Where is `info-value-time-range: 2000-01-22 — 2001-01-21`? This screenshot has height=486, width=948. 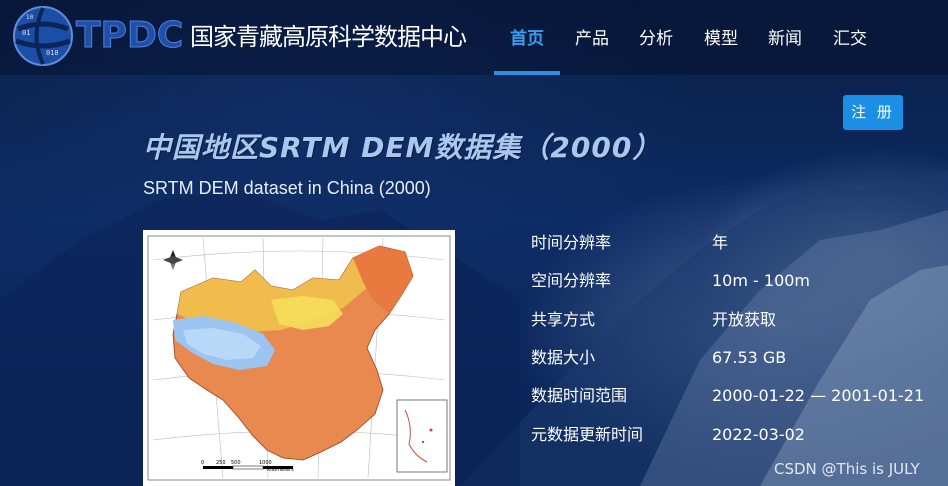 info-value-time-range: 2000-01-22 — 2001-01-21 is located at coordinates (818, 395).